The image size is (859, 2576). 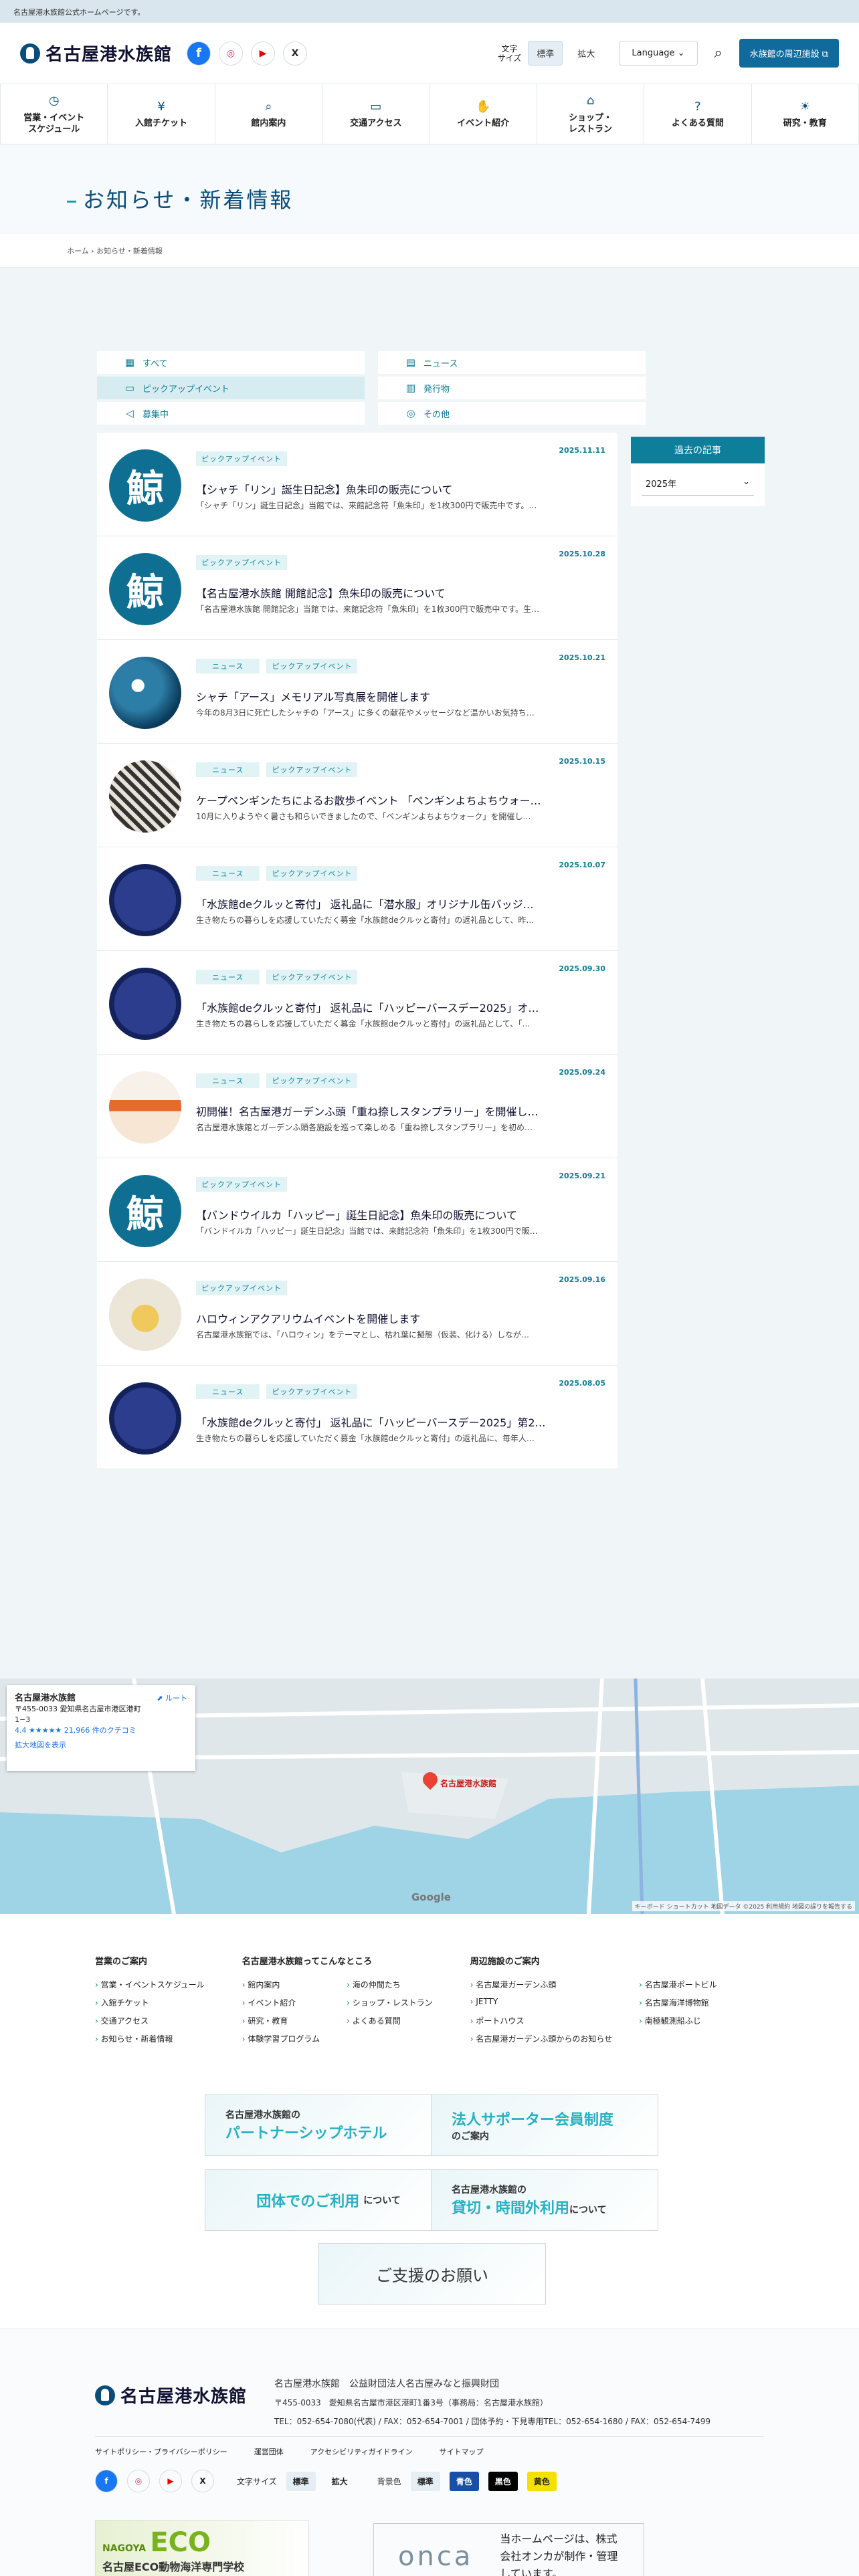 What do you see at coordinates (464, 2481) in the screenshot?
I see `bg-blue-button: 青色` at bounding box center [464, 2481].